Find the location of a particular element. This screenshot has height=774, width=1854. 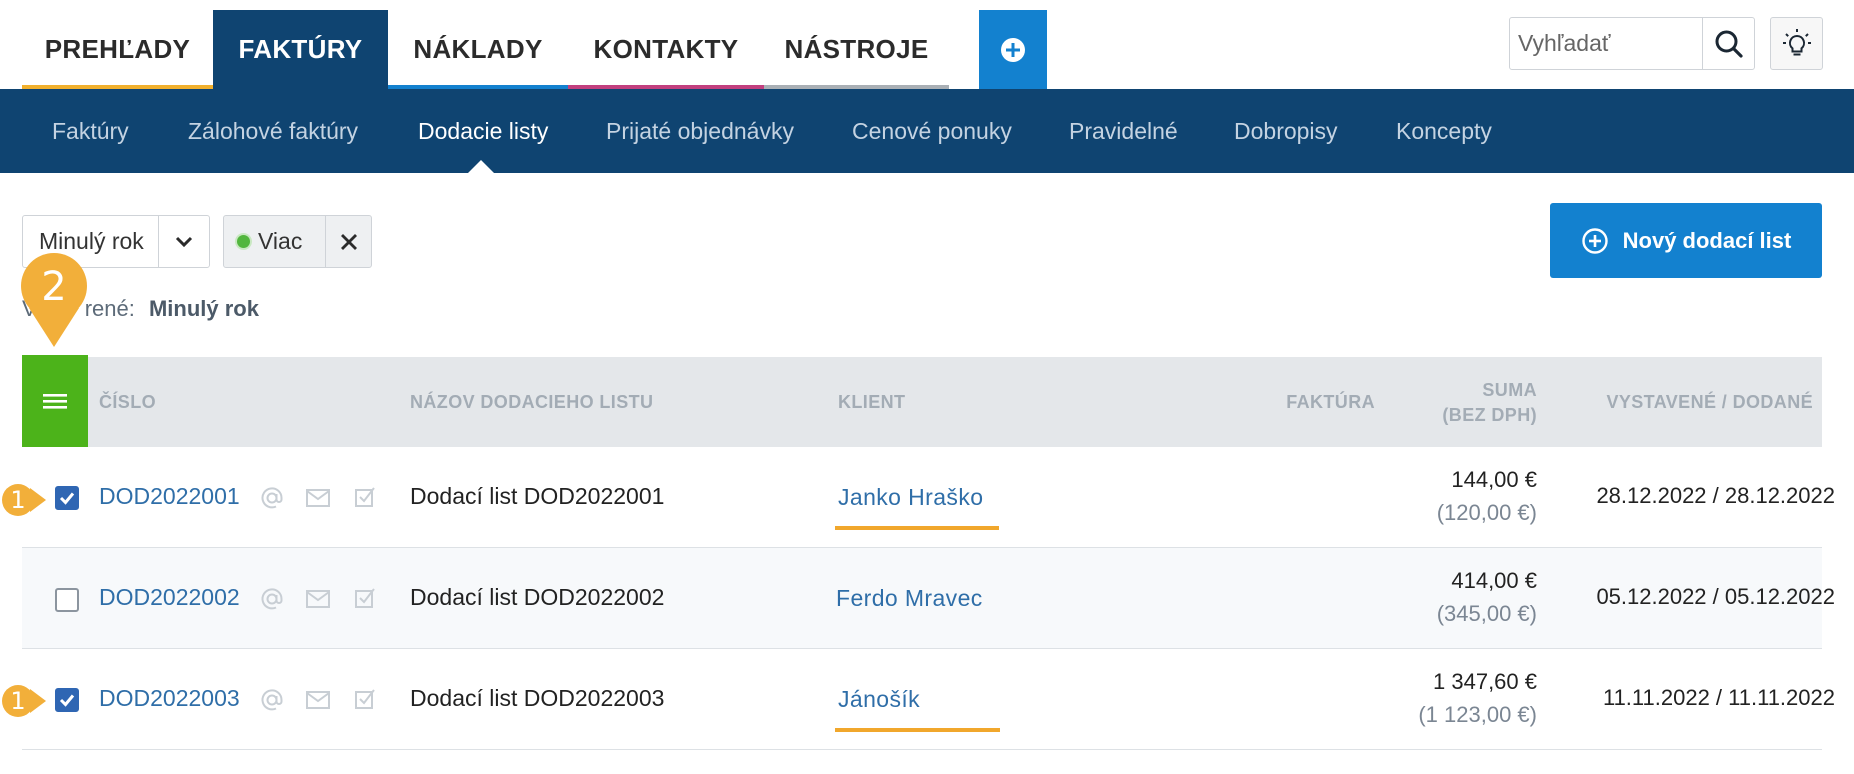

chevron-down-icon is located at coordinates (184, 241).